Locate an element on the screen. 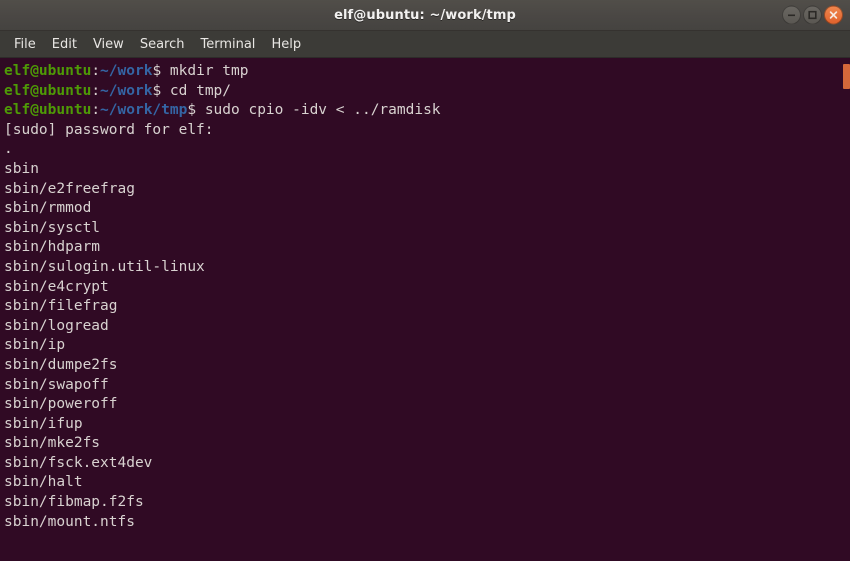 The width and height of the screenshot is (850, 561). close-button is located at coordinates (833, 15).